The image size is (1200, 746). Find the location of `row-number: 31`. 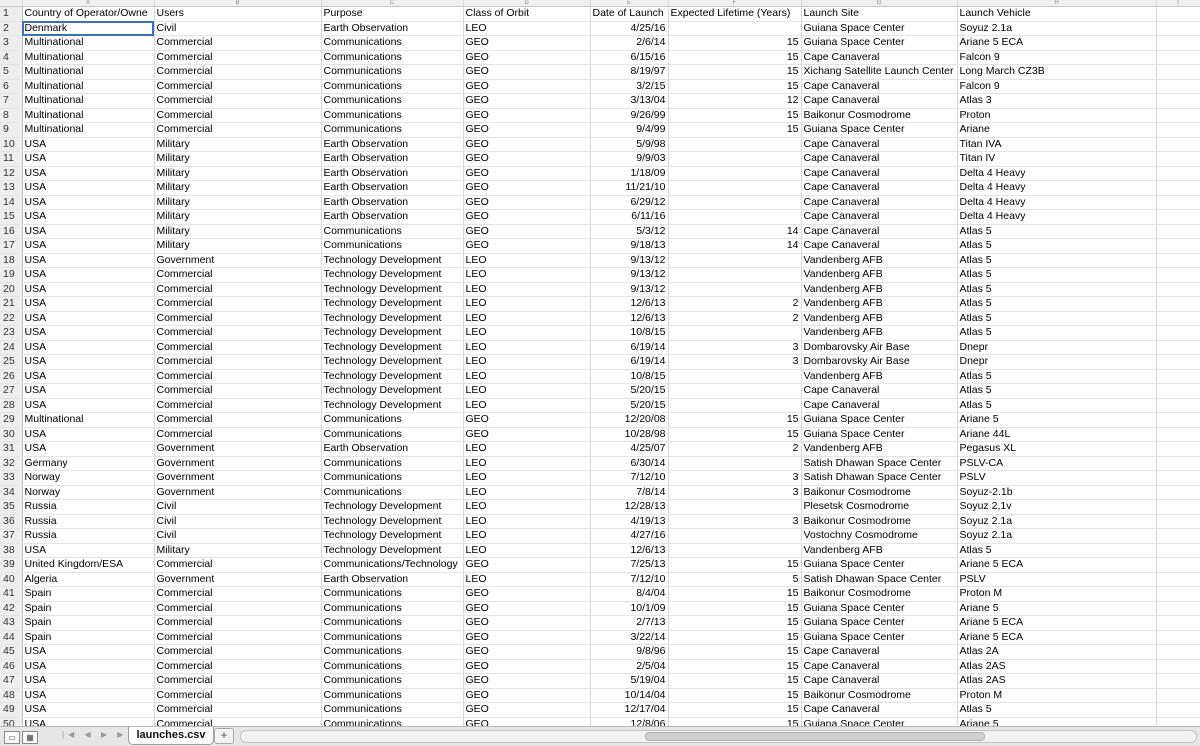

row-number: 31 is located at coordinates (11, 449).